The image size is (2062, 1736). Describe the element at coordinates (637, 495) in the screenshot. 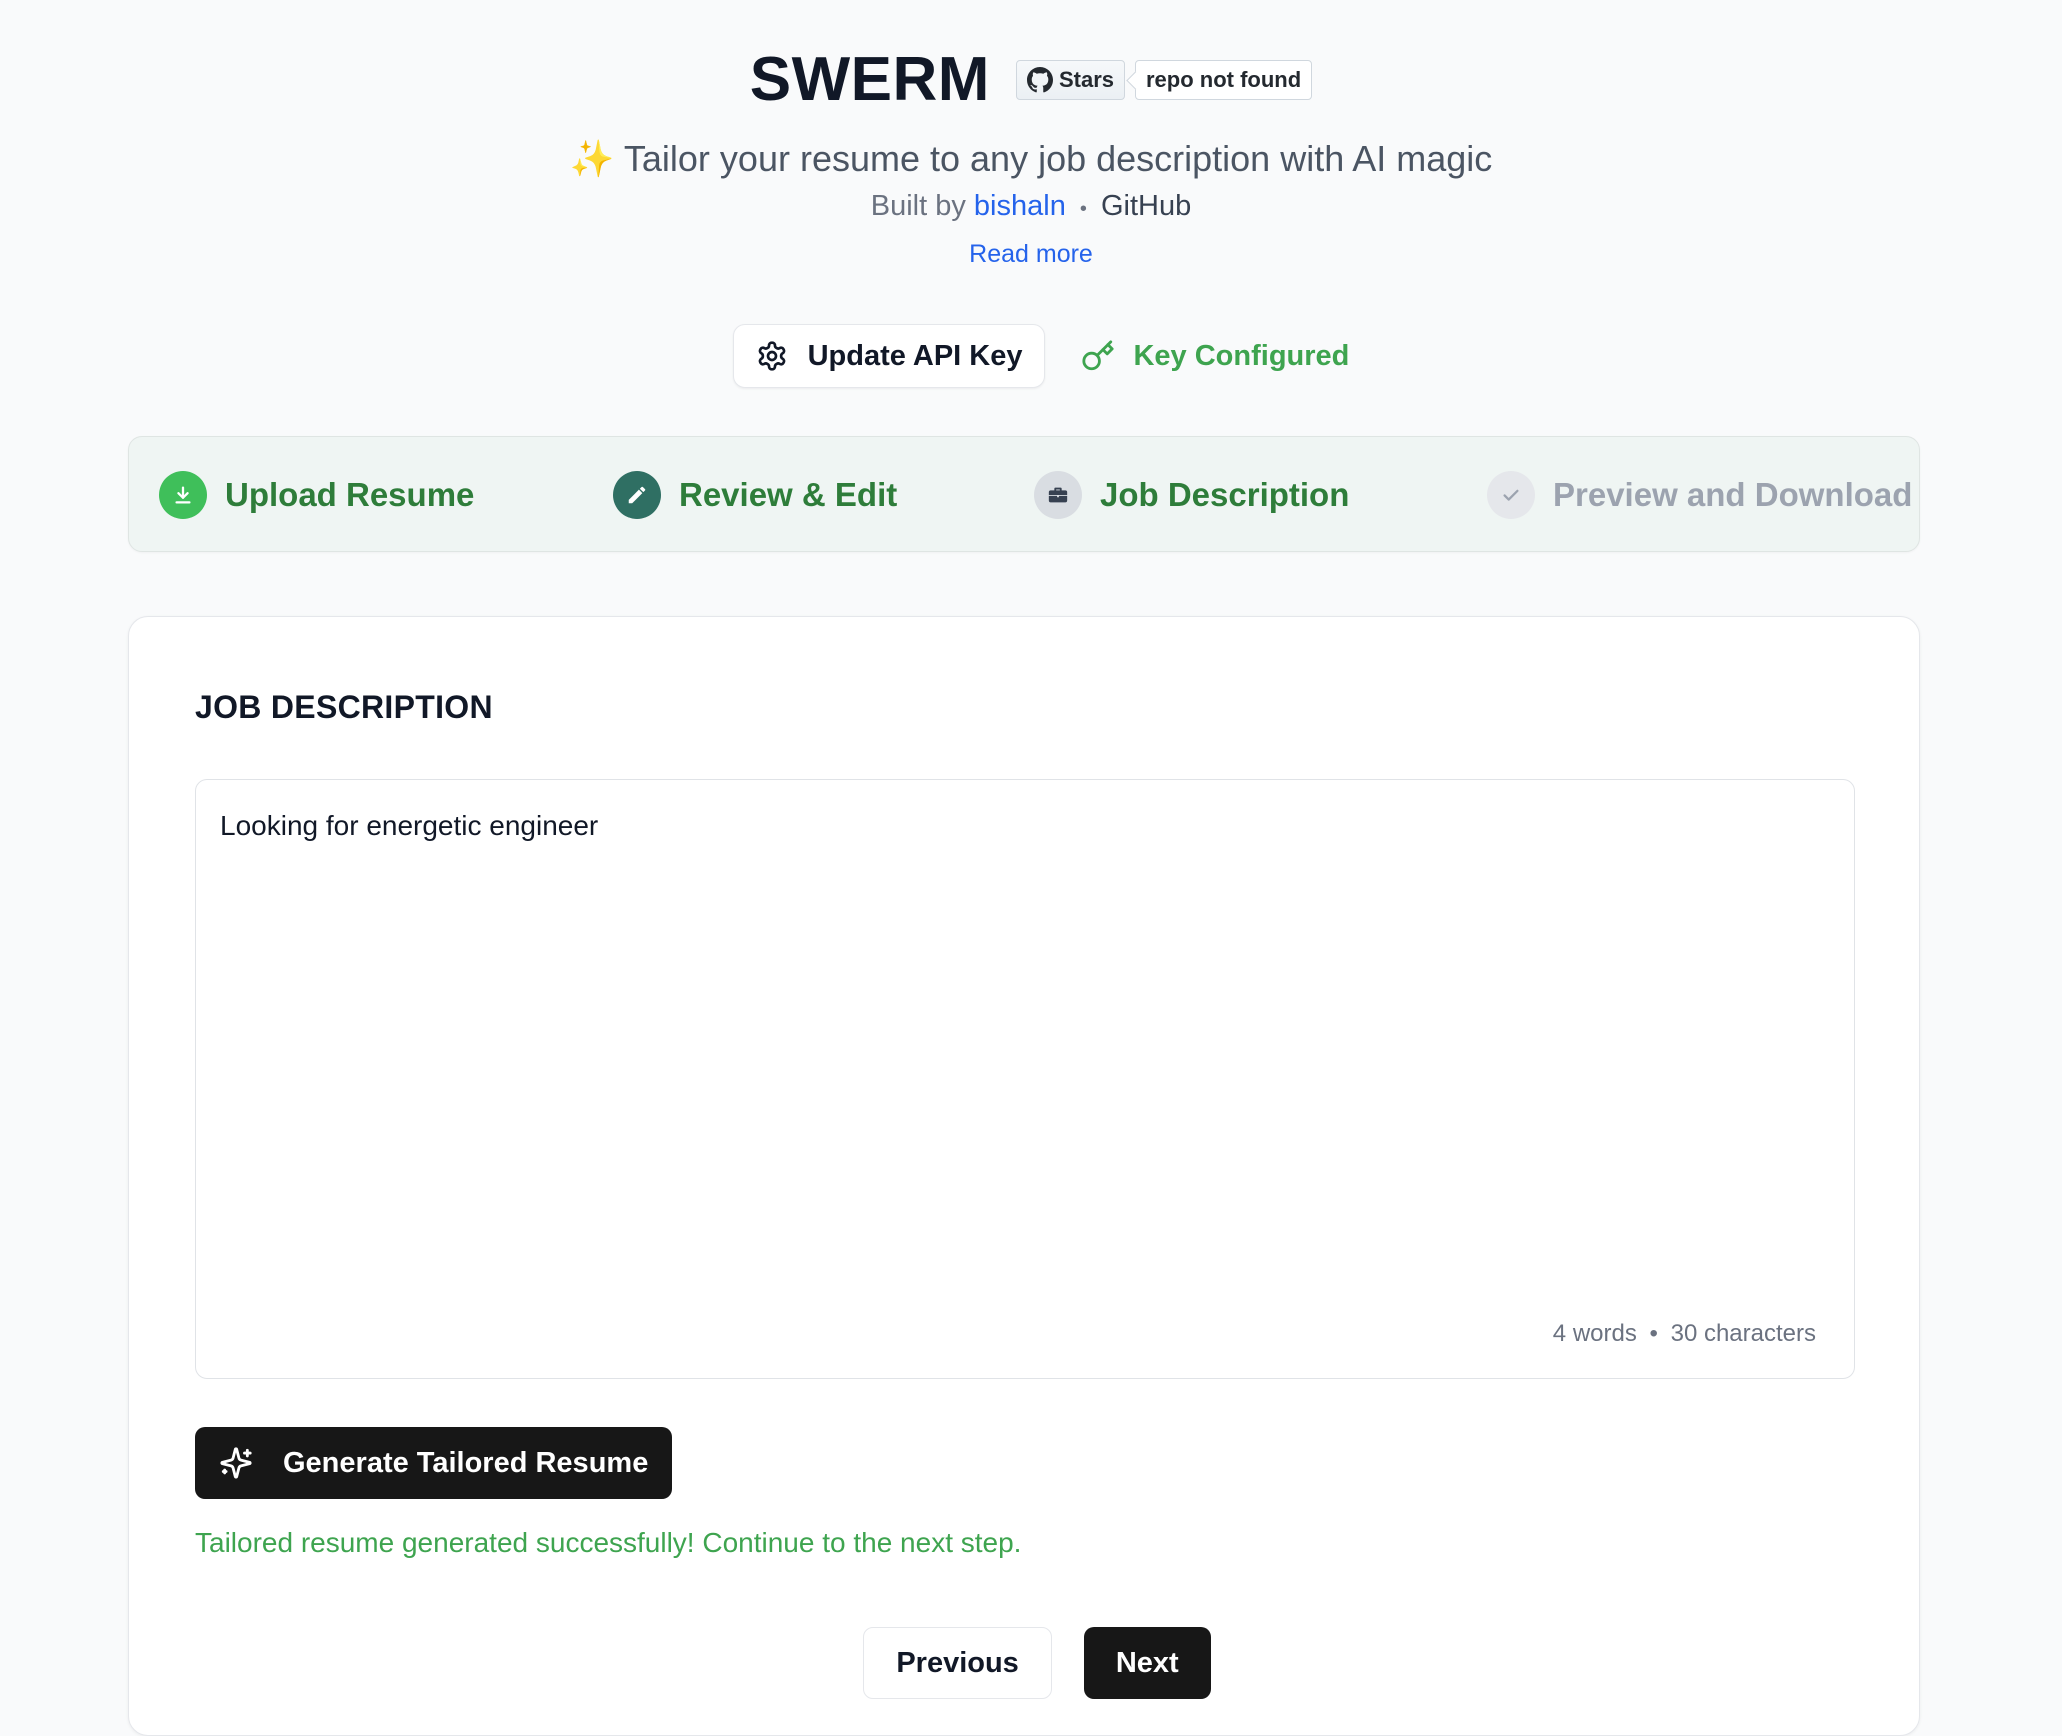

I see `pencil-icon` at that location.